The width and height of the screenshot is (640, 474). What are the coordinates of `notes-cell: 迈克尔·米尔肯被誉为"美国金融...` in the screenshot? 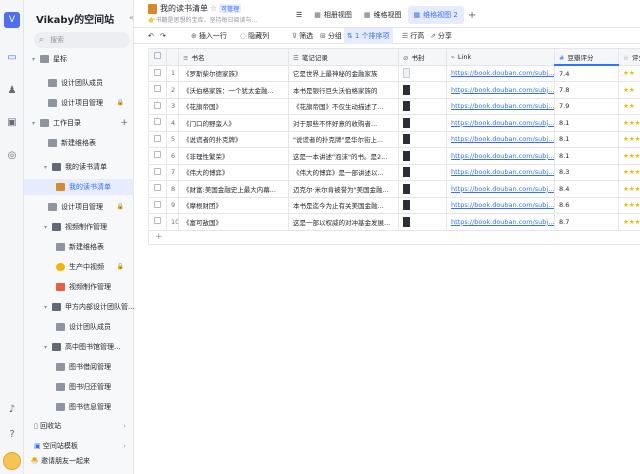 It's located at (343, 189).